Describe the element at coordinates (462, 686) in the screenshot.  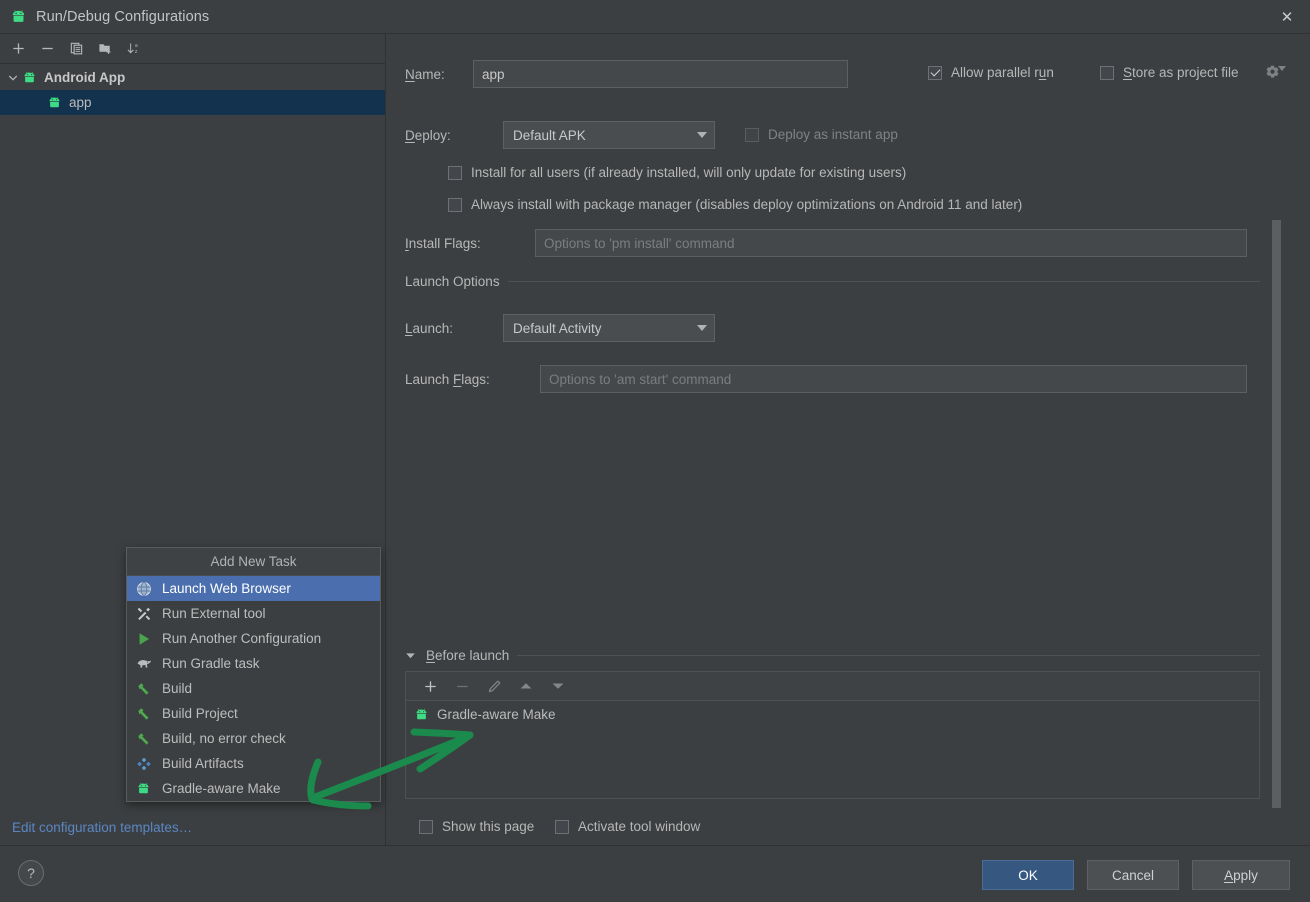
I see `remove-task-button` at that location.